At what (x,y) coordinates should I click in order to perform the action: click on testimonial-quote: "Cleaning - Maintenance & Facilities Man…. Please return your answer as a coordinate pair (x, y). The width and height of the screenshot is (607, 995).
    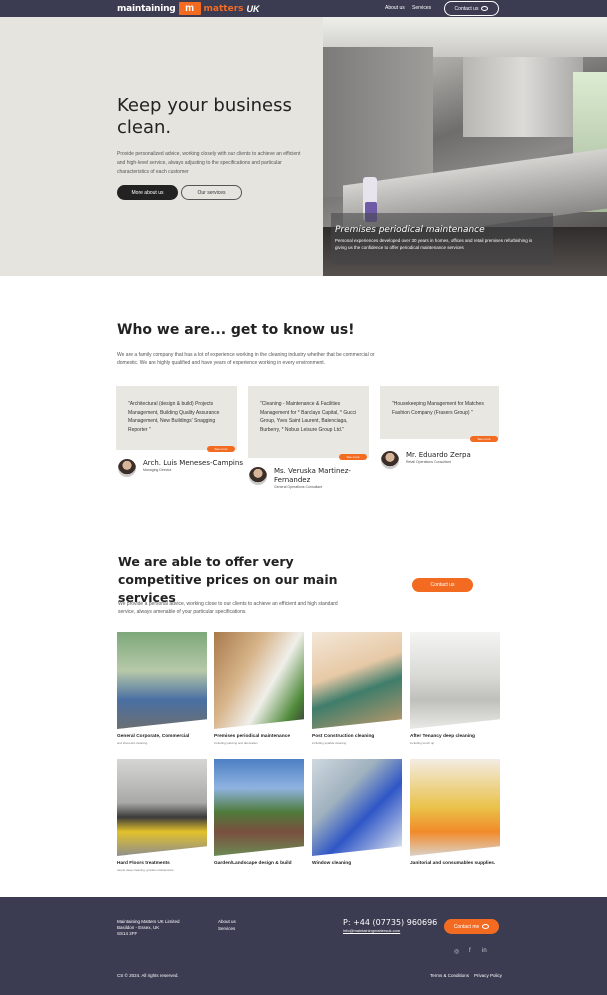
    Looking at the image, I should click on (308, 417).